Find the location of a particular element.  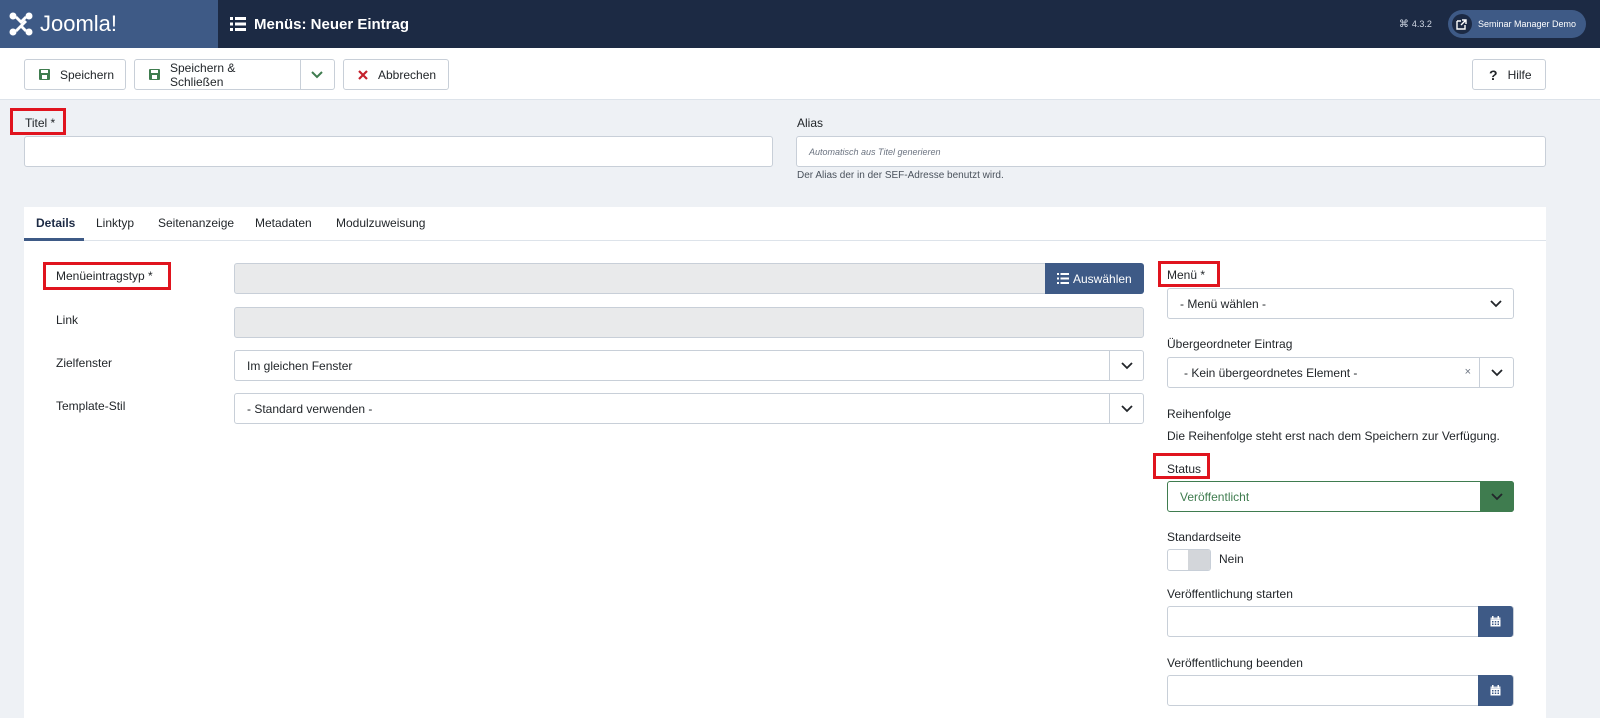

template-style-select: - Standard verwenden - is located at coordinates (689, 408).